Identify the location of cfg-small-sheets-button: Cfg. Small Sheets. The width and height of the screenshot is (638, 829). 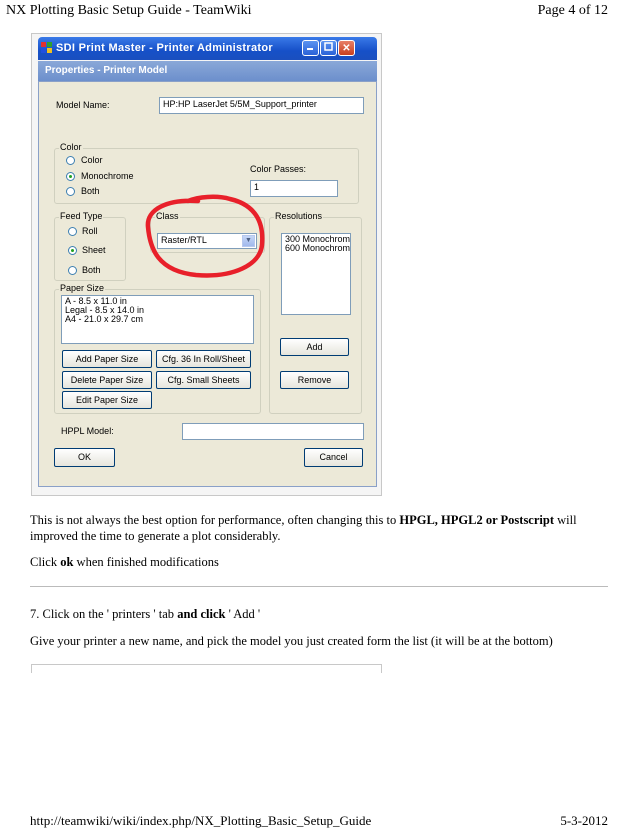
(203, 380).